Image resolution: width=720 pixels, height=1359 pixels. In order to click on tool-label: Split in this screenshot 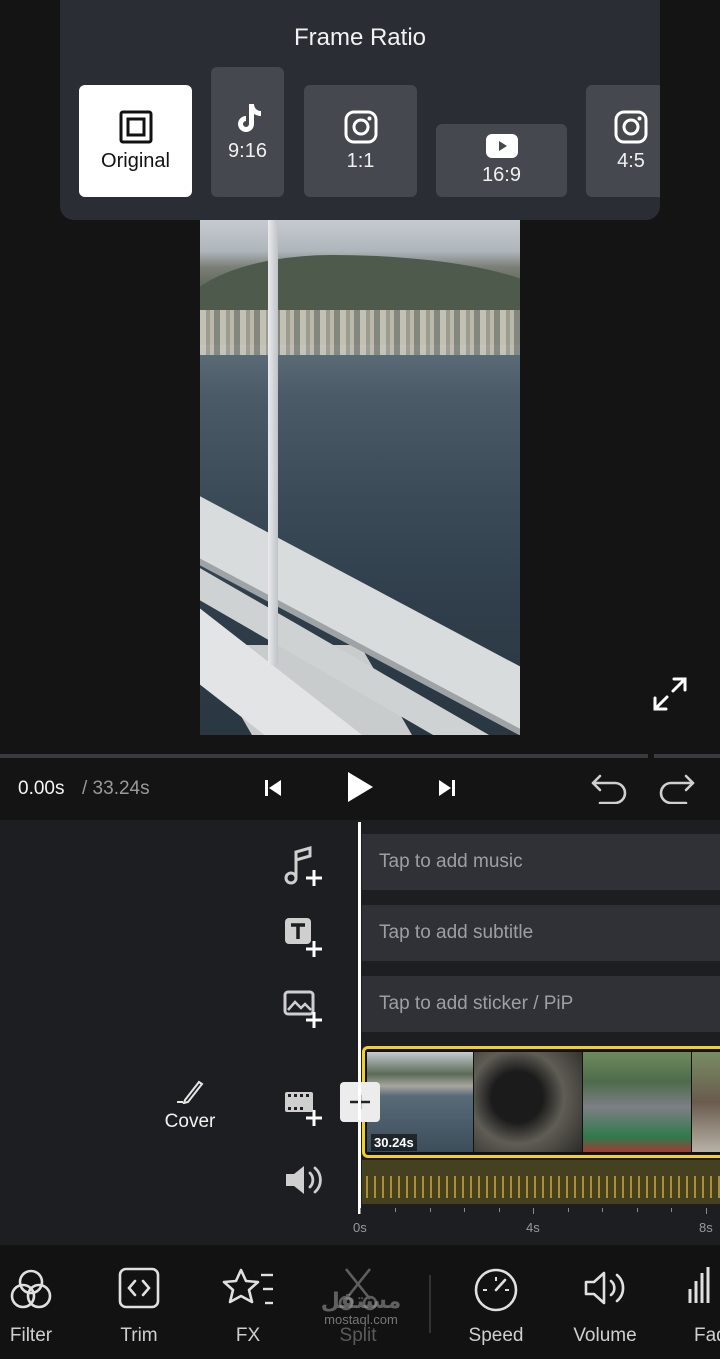, I will do `click(358, 1335)`.